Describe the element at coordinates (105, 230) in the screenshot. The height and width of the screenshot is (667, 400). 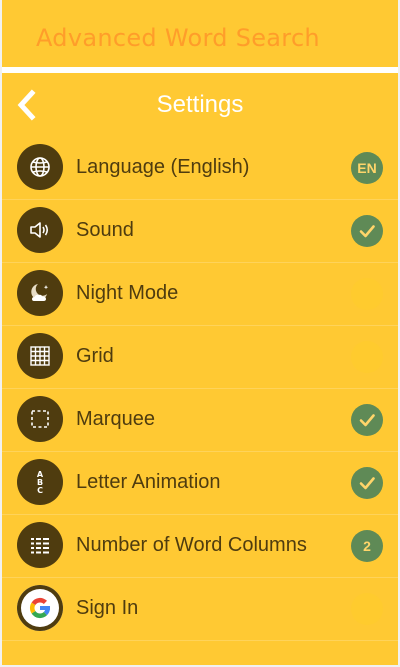
I see `setting-label: Sound` at that location.